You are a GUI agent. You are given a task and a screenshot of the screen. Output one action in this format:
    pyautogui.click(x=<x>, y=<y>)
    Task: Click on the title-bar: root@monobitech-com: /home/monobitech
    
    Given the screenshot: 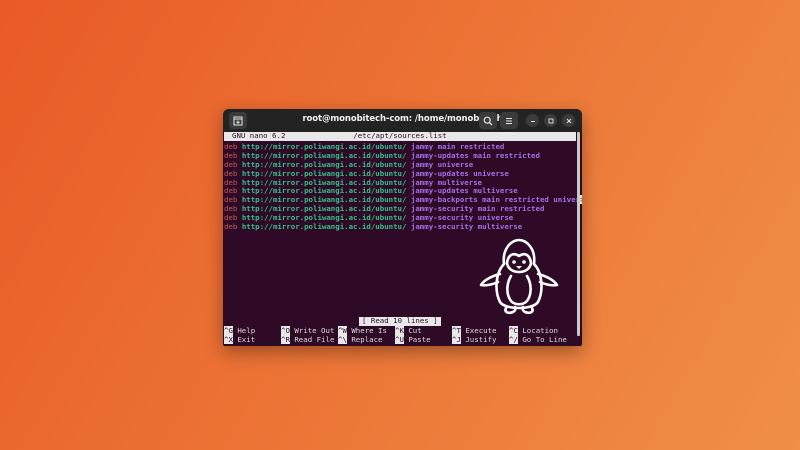 What is the action you would take?
    pyautogui.click(x=402, y=120)
    